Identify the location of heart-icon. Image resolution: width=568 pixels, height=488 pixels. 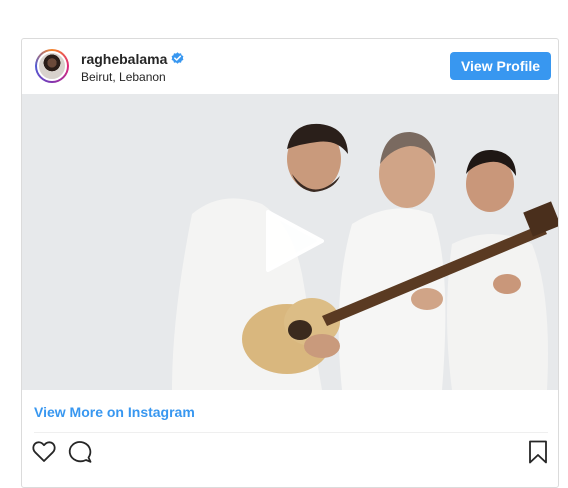
(44, 452).